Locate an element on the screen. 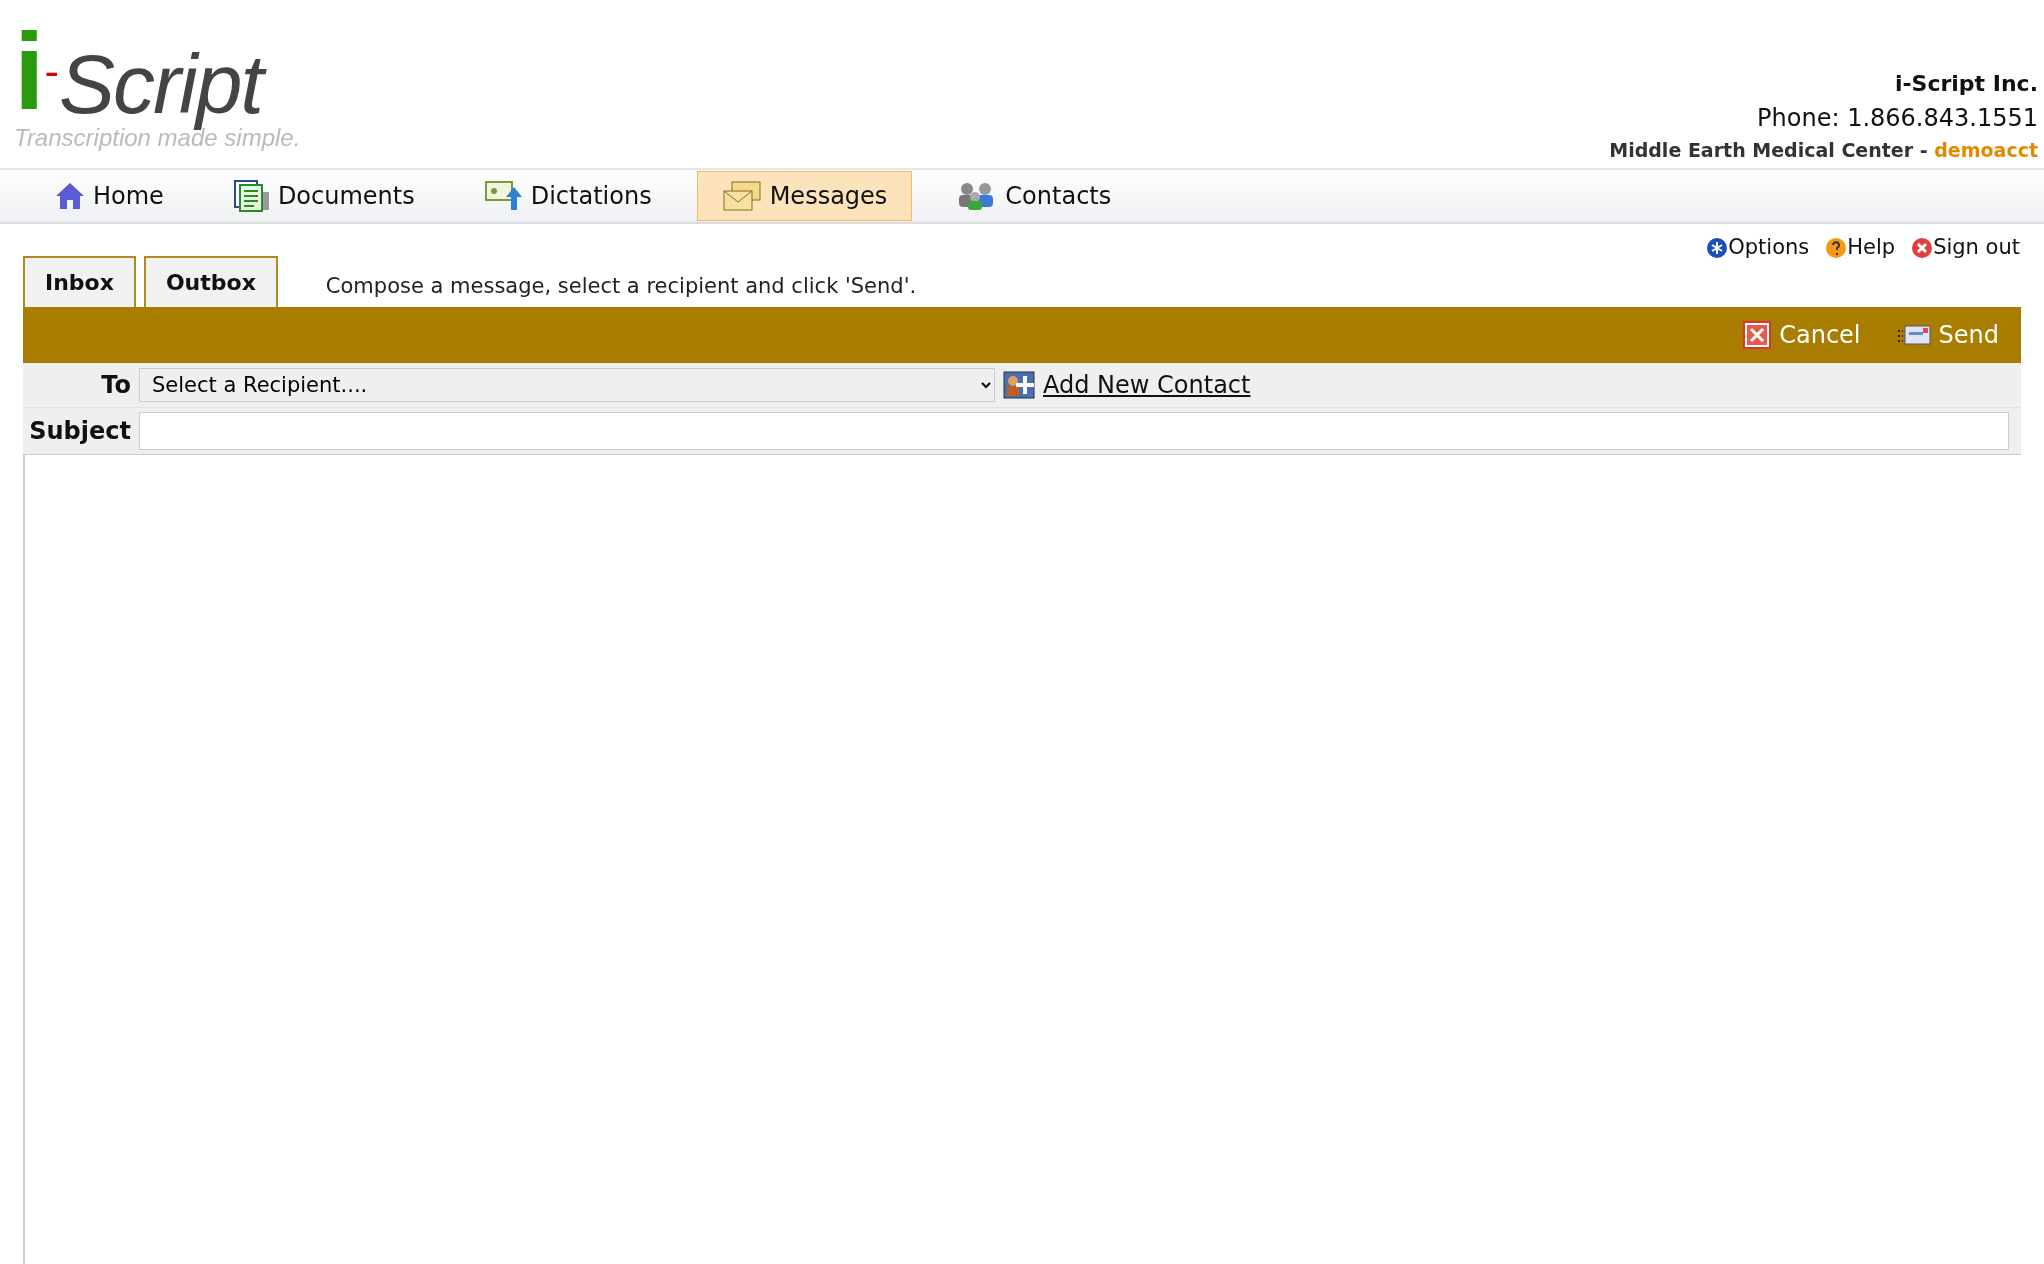 This screenshot has height=1264, width=2044. header-link: Sign out is located at coordinates (1976, 248).